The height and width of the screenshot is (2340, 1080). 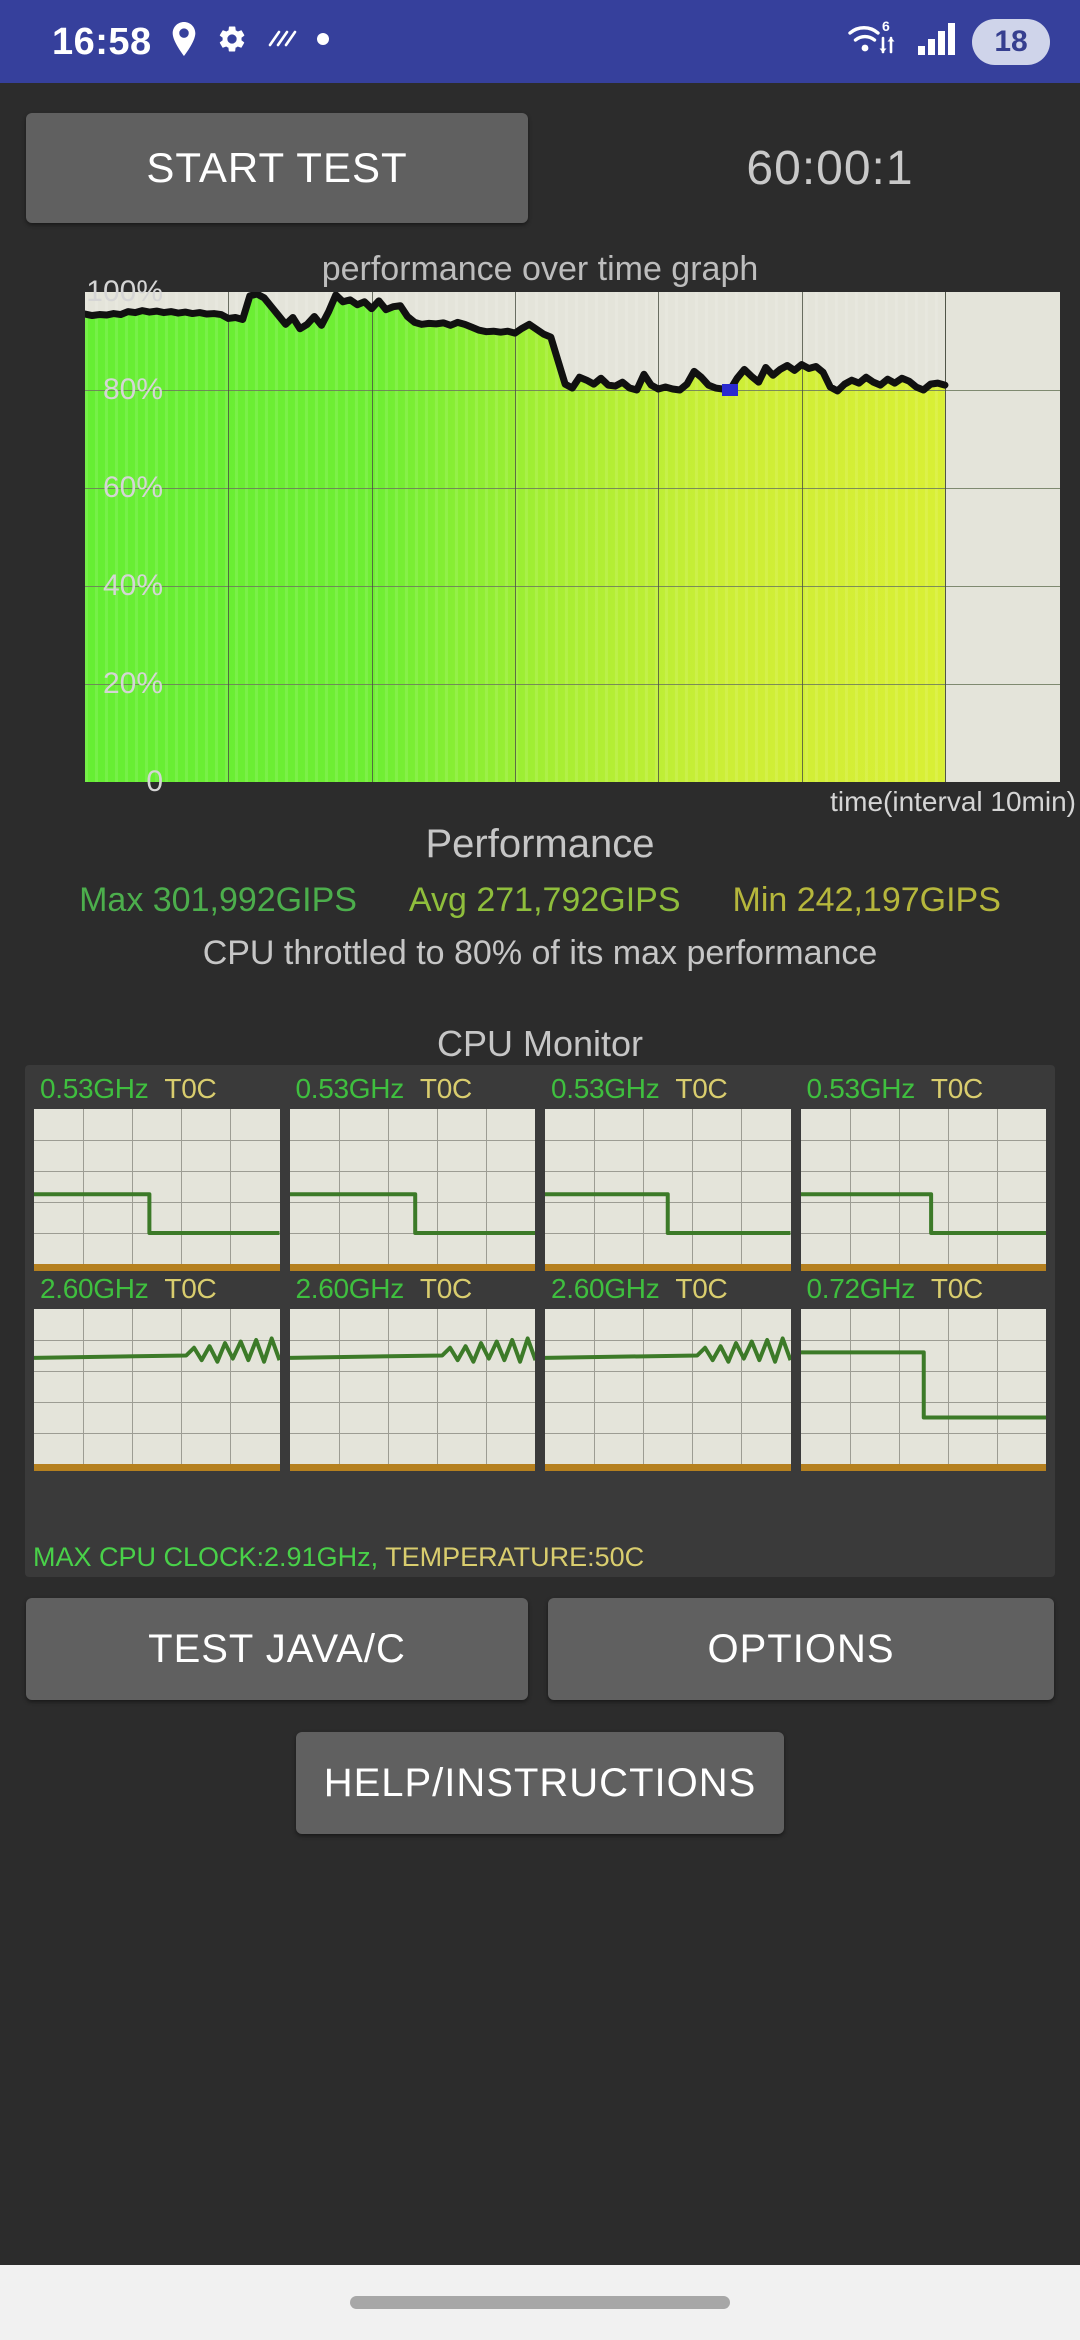 I want to click on cpu-core-6-line, so click(x=668, y=1386).